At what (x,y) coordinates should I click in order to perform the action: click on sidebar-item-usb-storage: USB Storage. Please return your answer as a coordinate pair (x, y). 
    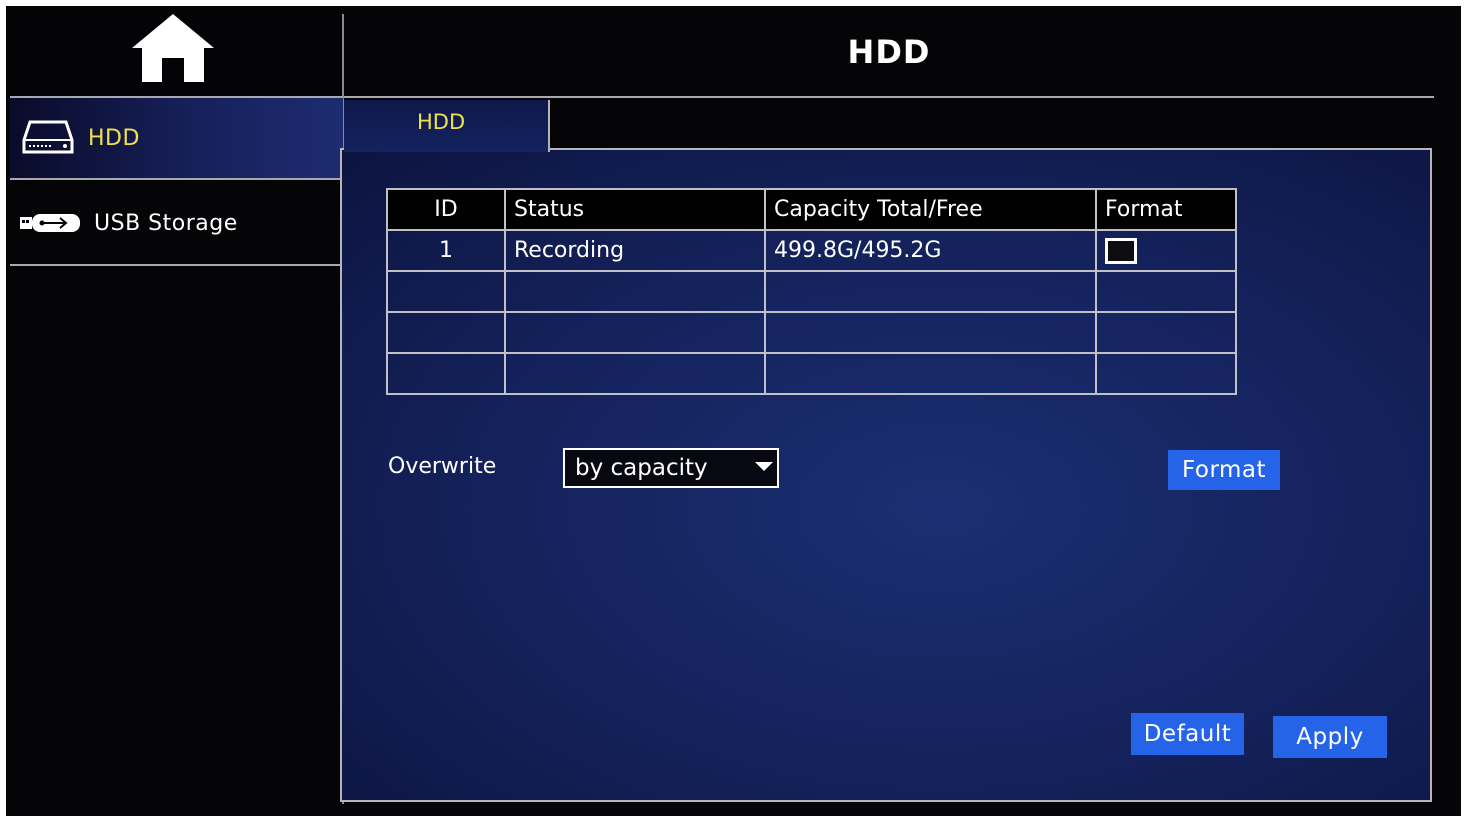
    Looking at the image, I should click on (176, 224).